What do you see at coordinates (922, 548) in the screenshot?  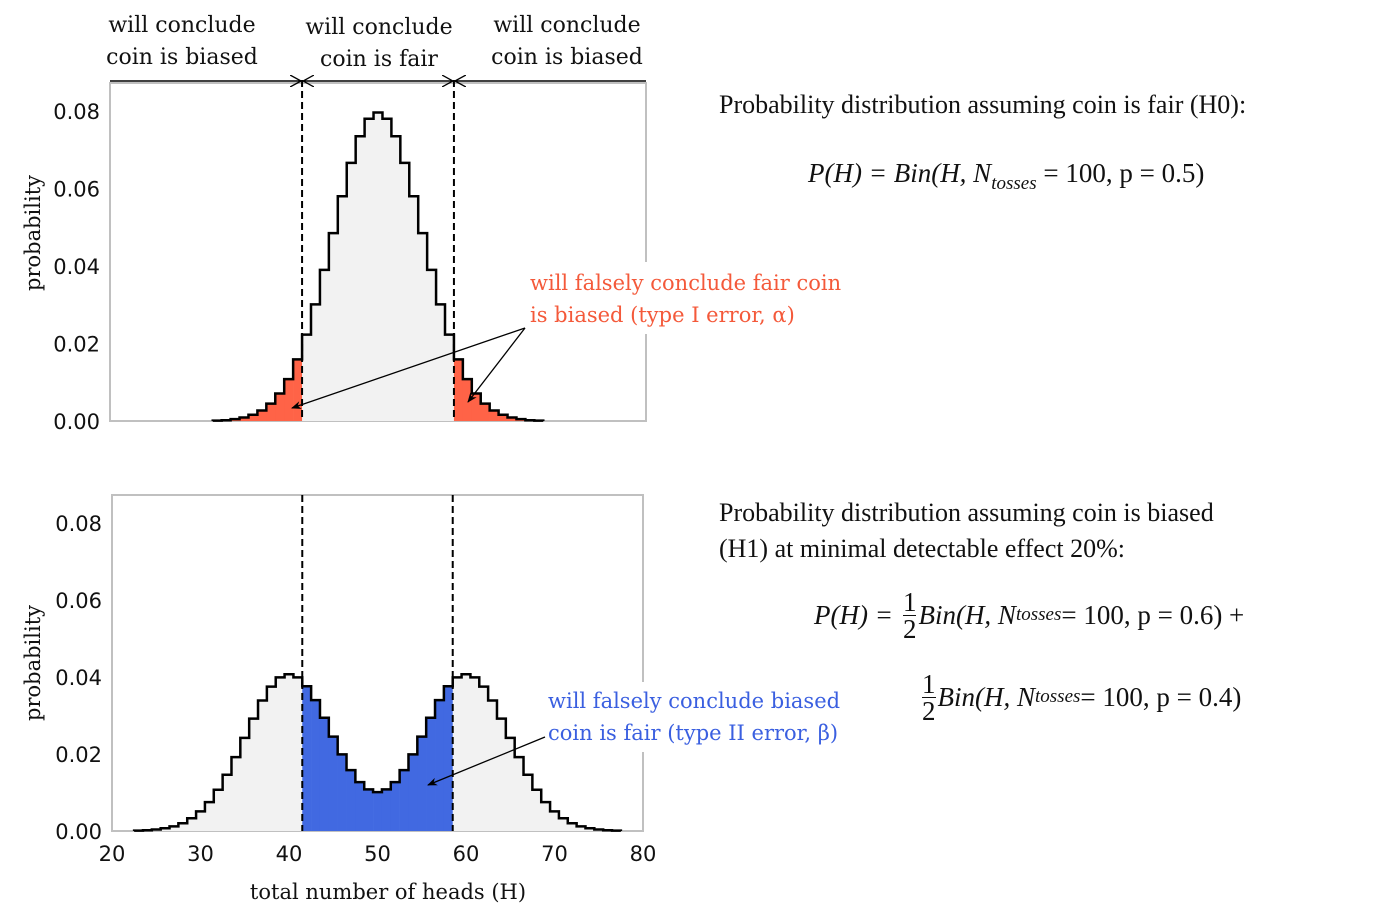 I see `h1-title-line2: (H1) at minimal detectable effect 20%:` at bounding box center [922, 548].